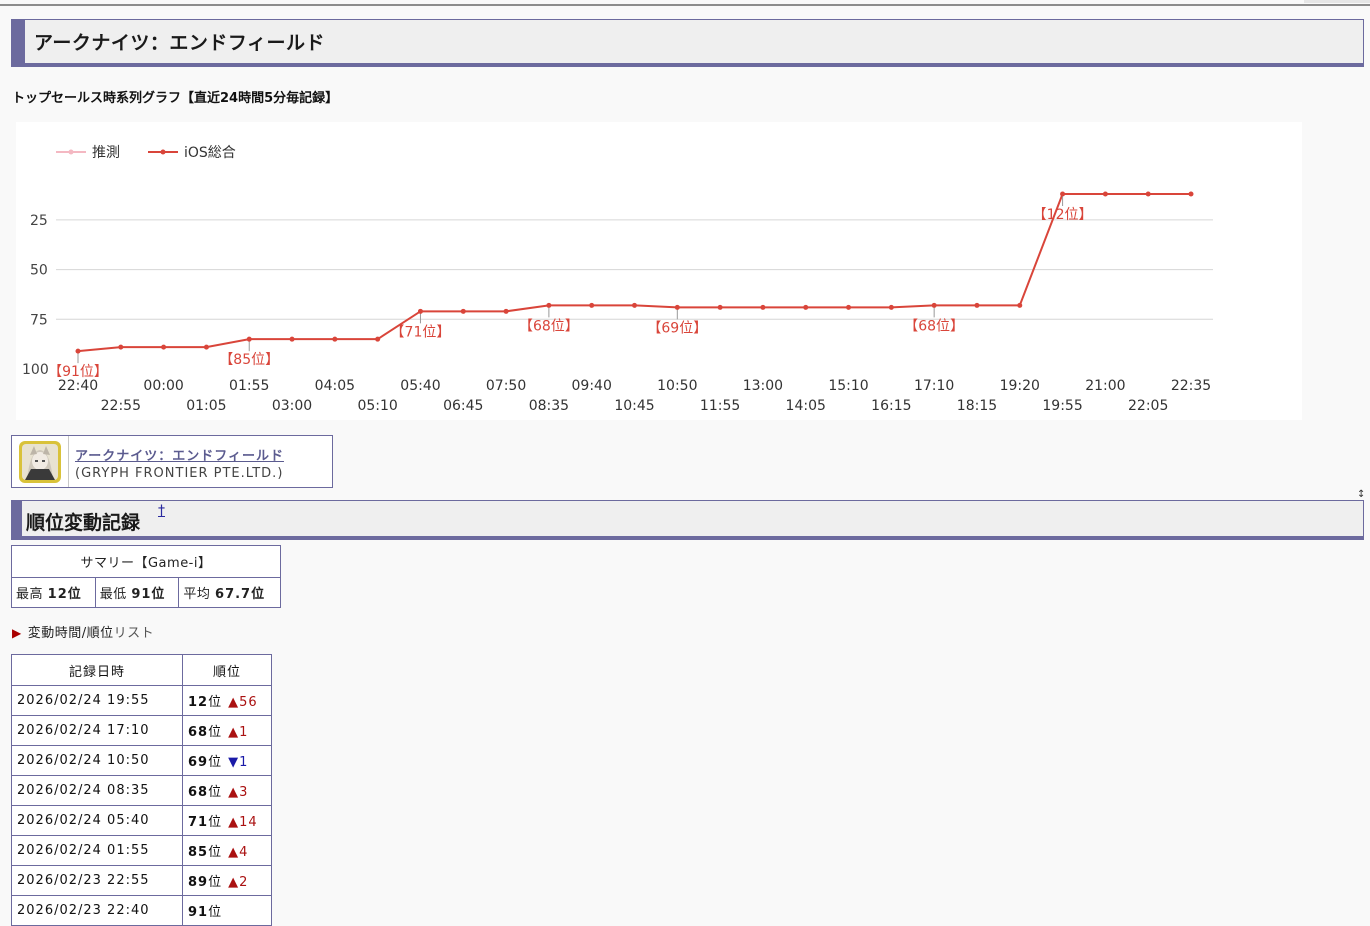 This screenshot has width=1370, height=926. I want to click on app-developer: (GRYPH FRONTIER PTE.LTD.), so click(179, 473).